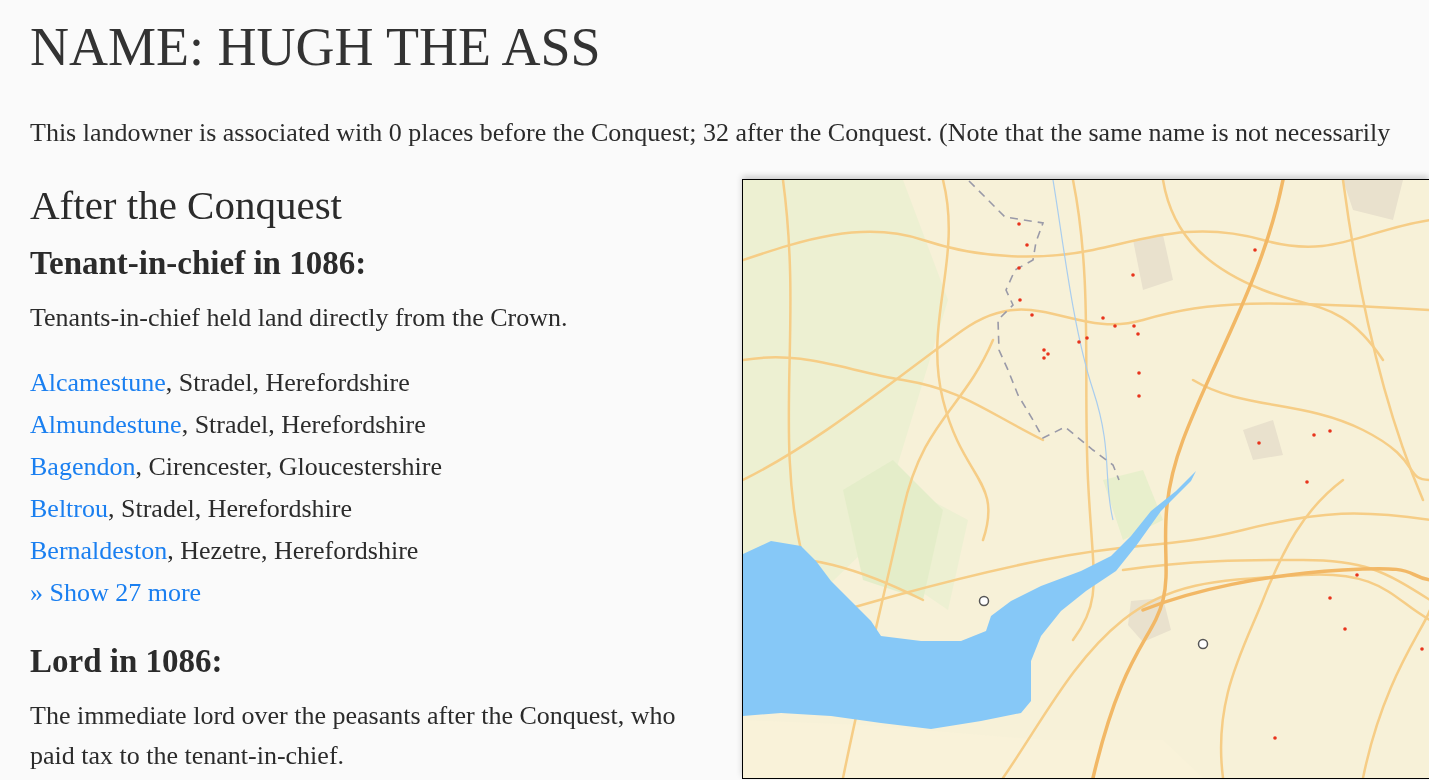  I want to click on description-text: The immediate lord over the peasants after the Conquest, who paid tax to the tenant-in-chief., so click(353, 736).